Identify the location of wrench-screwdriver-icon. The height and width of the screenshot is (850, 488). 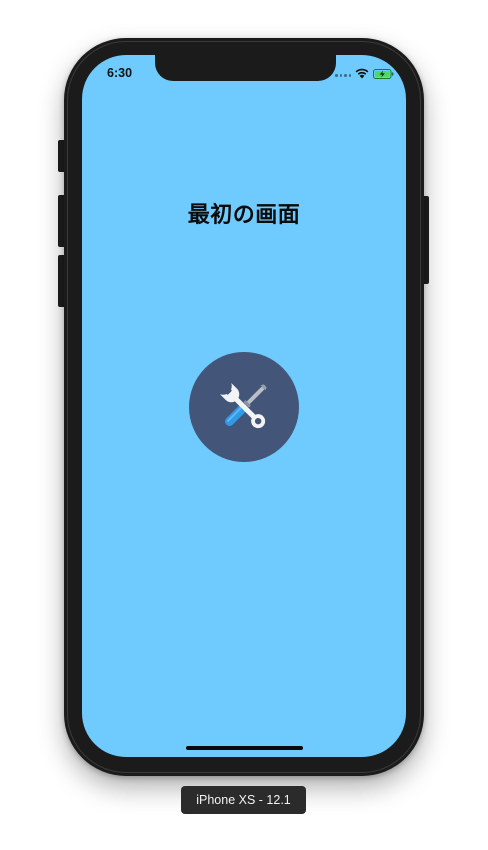
(243, 405).